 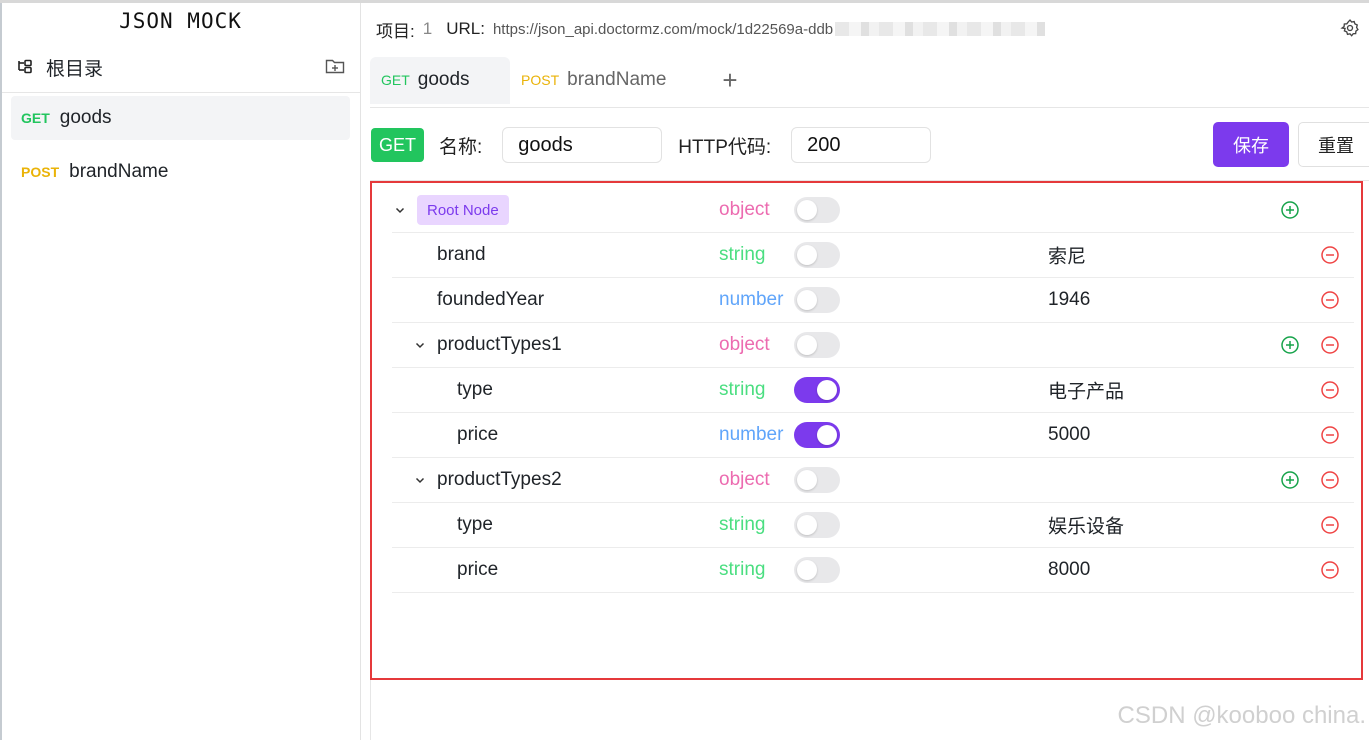 I want to click on add-tab-button: +, so click(x=729, y=80).